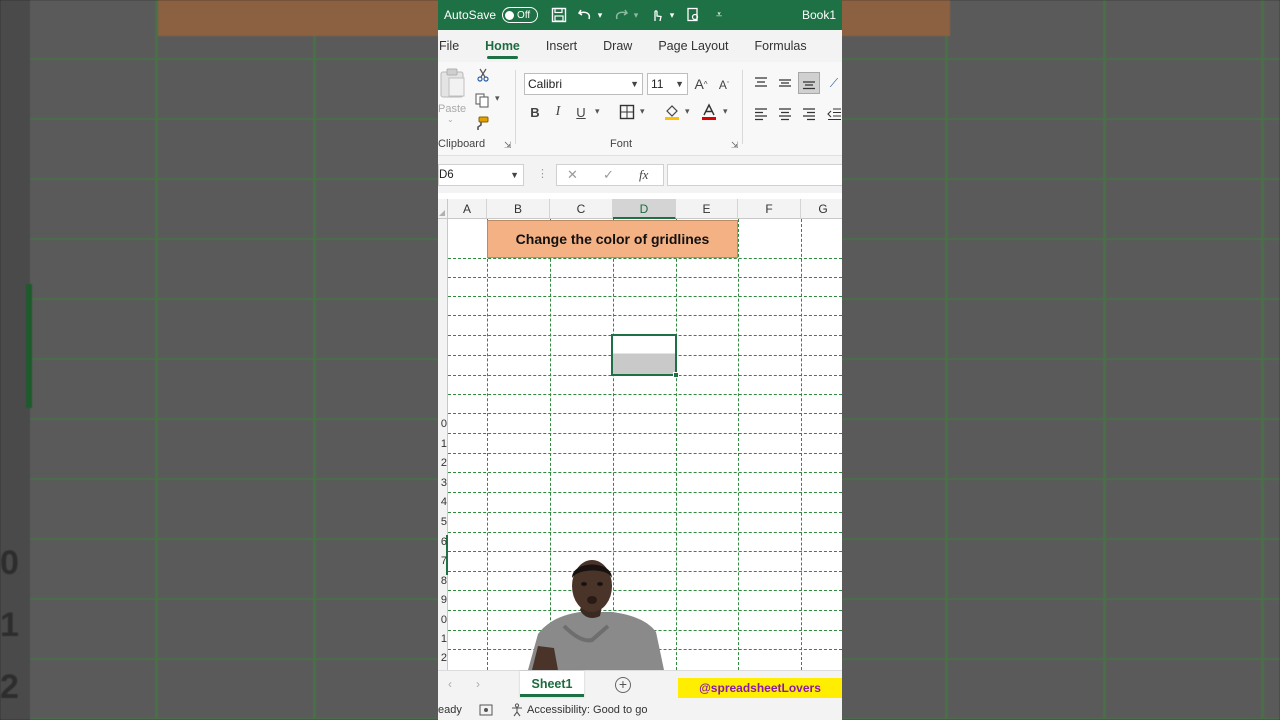 The width and height of the screenshot is (1280, 720). What do you see at coordinates (450, 119) in the screenshot?
I see `paste-dropdown-icon: ⌄` at bounding box center [450, 119].